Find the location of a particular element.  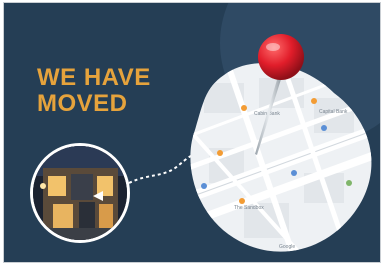

headline-line-1: WE HAVE is located at coordinates (94, 77).